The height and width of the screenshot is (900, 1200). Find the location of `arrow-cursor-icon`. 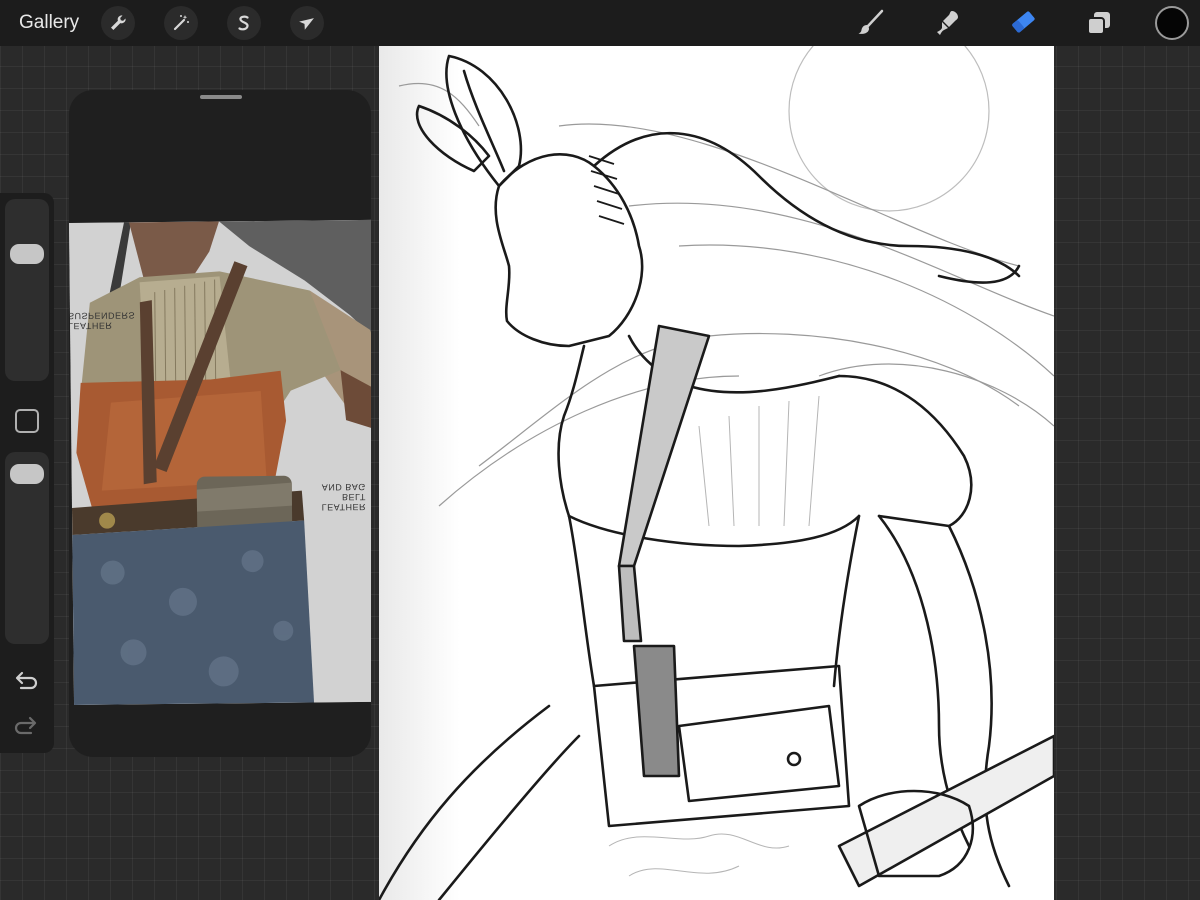

arrow-cursor-icon is located at coordinates (307, 24).